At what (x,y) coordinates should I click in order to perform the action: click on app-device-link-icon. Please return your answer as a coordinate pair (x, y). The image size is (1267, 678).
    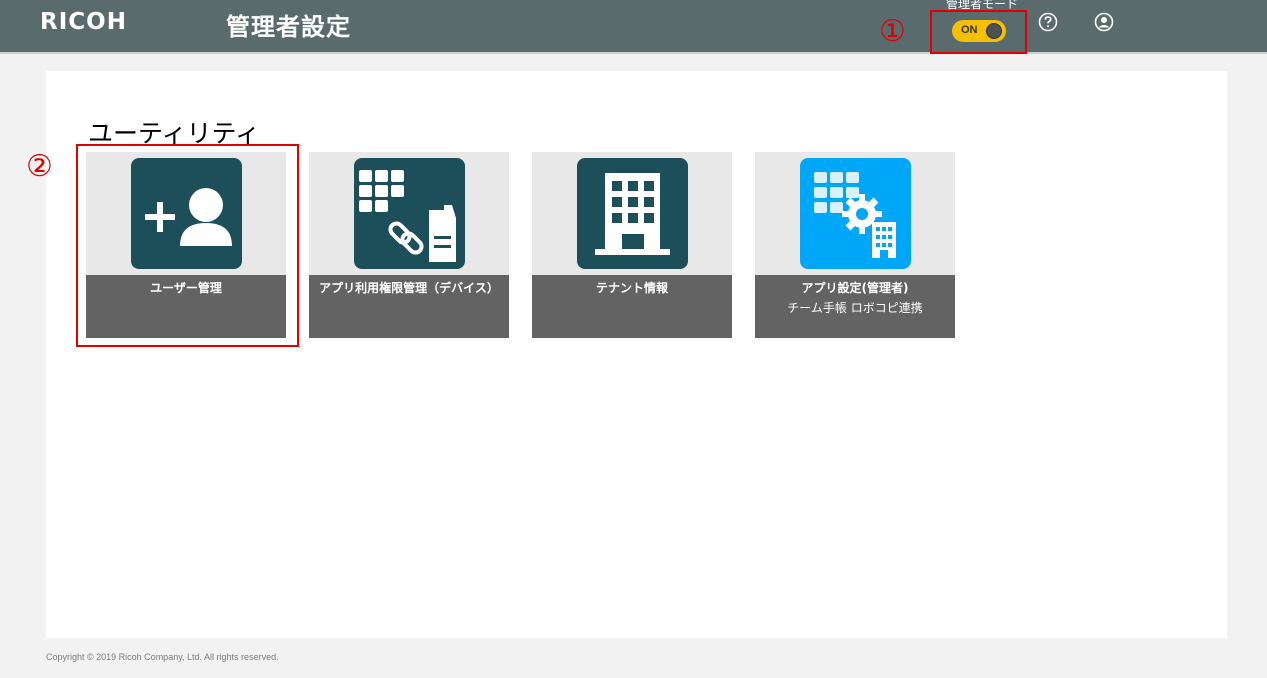
    Looking at the image, I should click on (409, 213).